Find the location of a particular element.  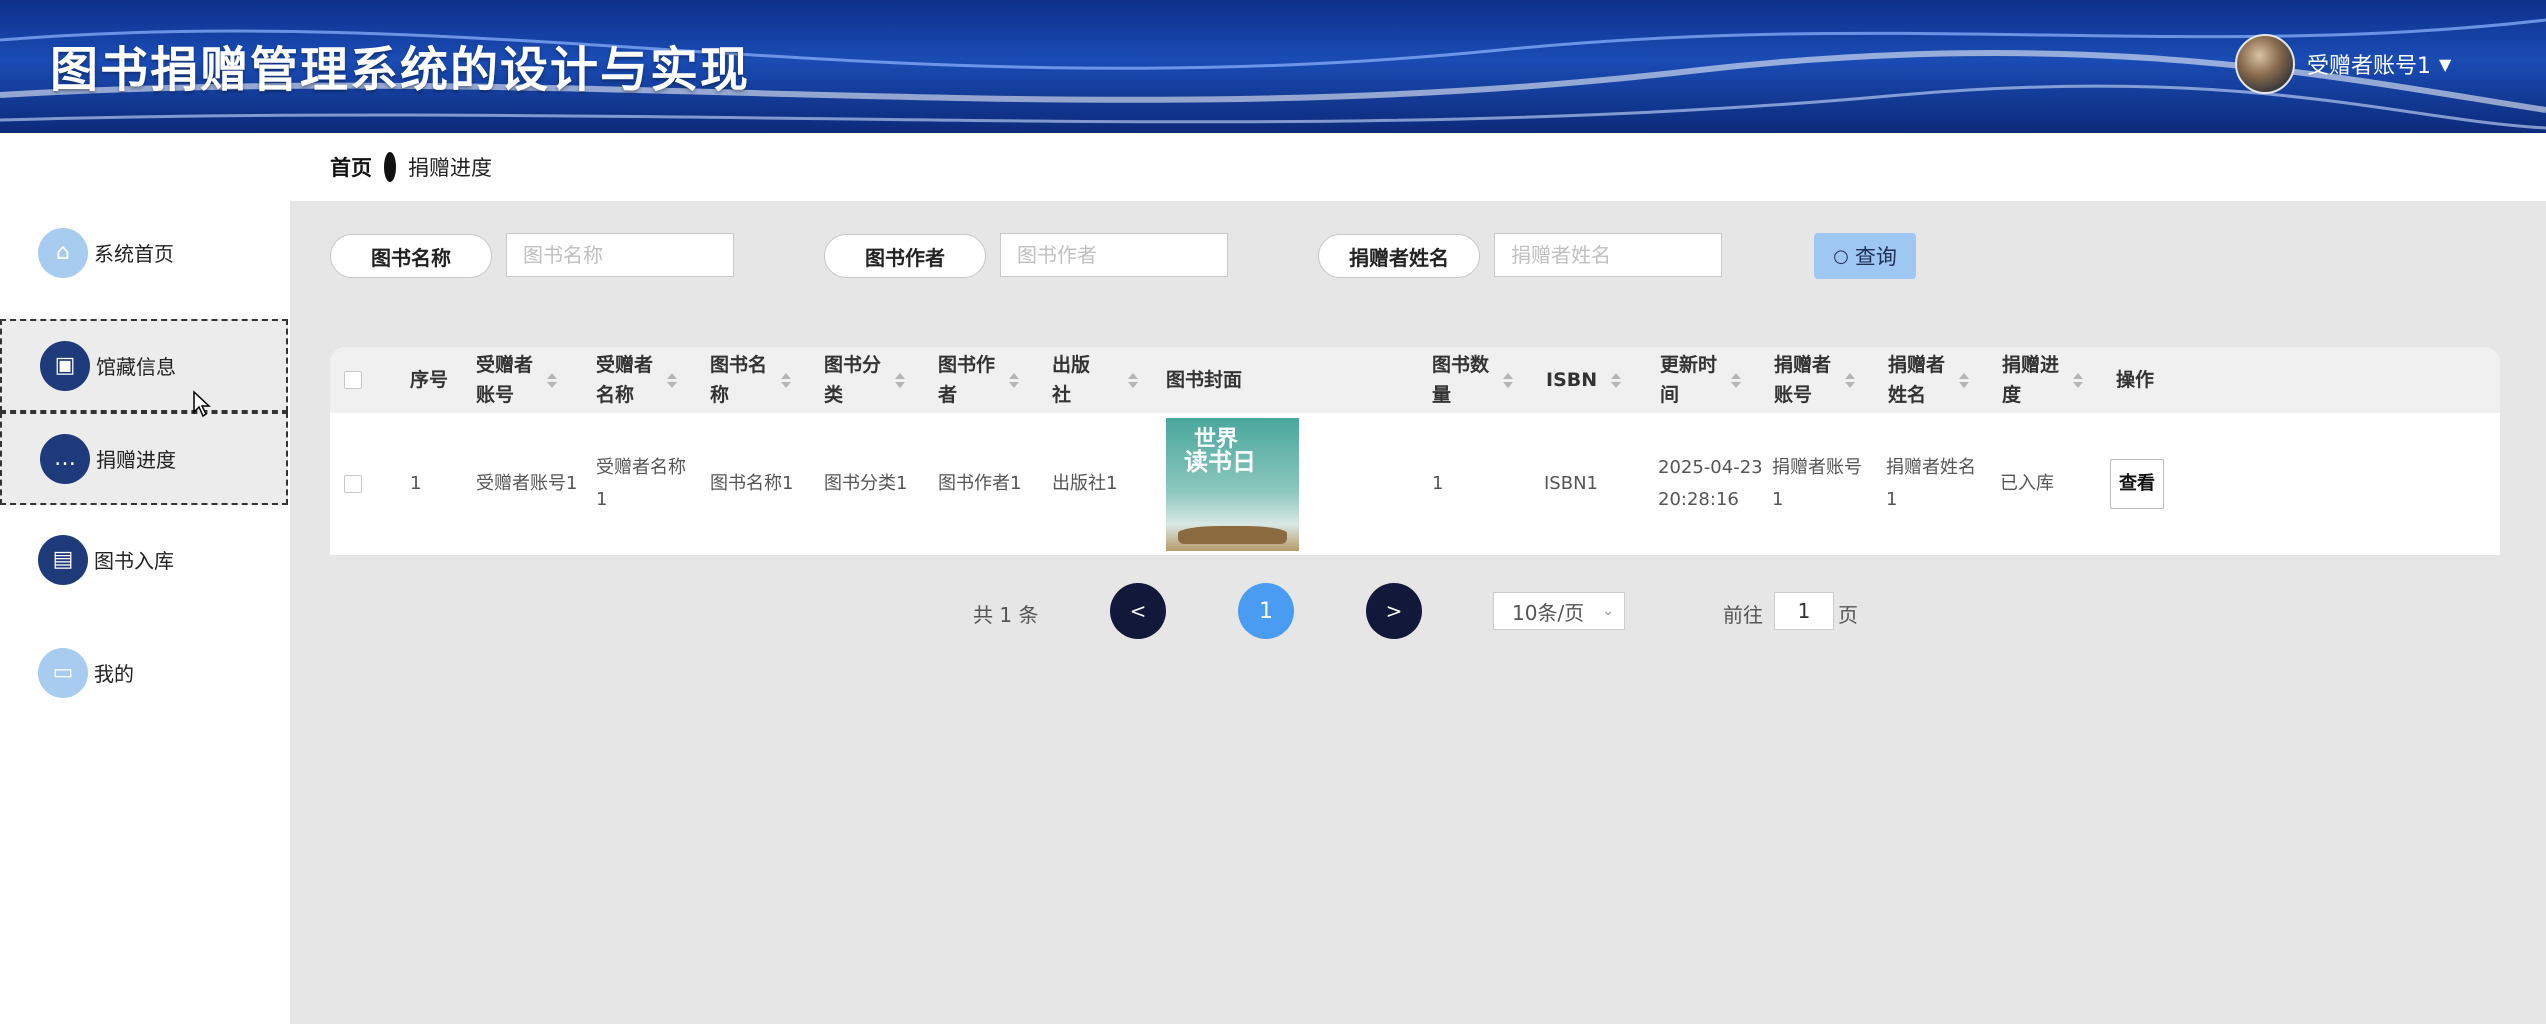

donor-name-label: 捐赠者姓名 is located at coordinates (1399, 256).